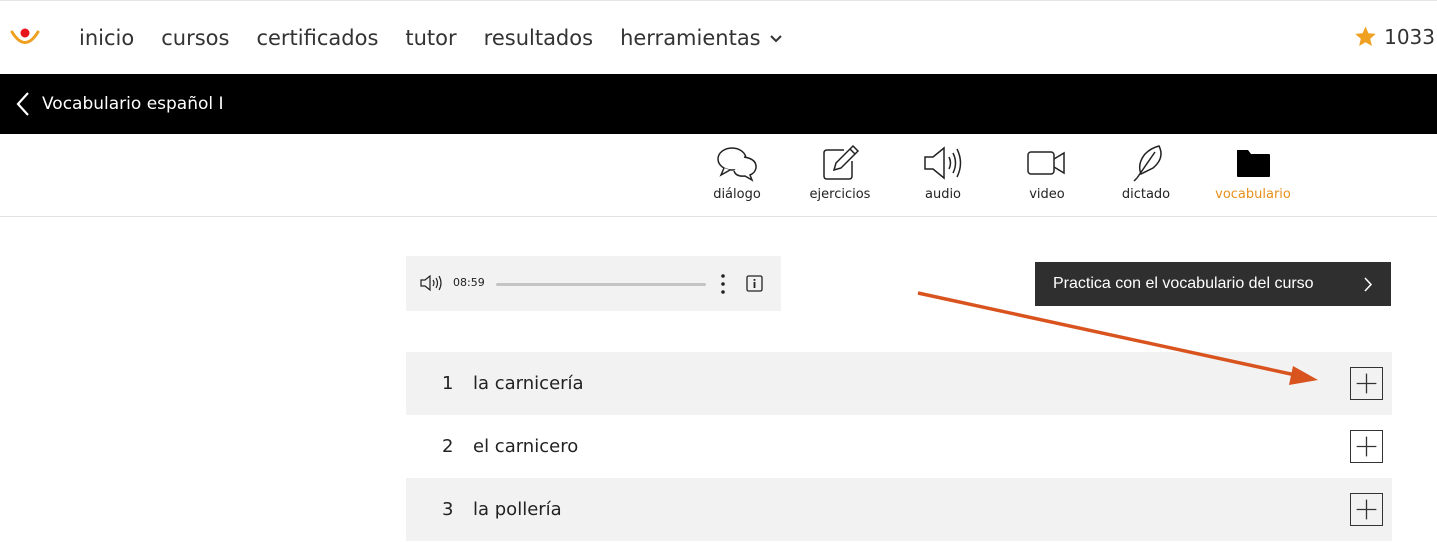 The height and width of the screenshot is (542, 1437). What do you see at coordinates (1147, 163) in the screenshot?
I see `quill-icon` at bounding box center [1147, 163].